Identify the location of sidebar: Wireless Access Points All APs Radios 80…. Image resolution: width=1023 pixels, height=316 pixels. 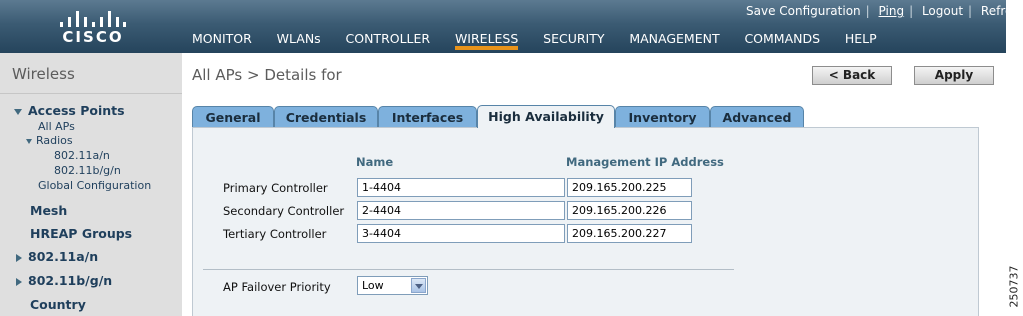
(91, 184).